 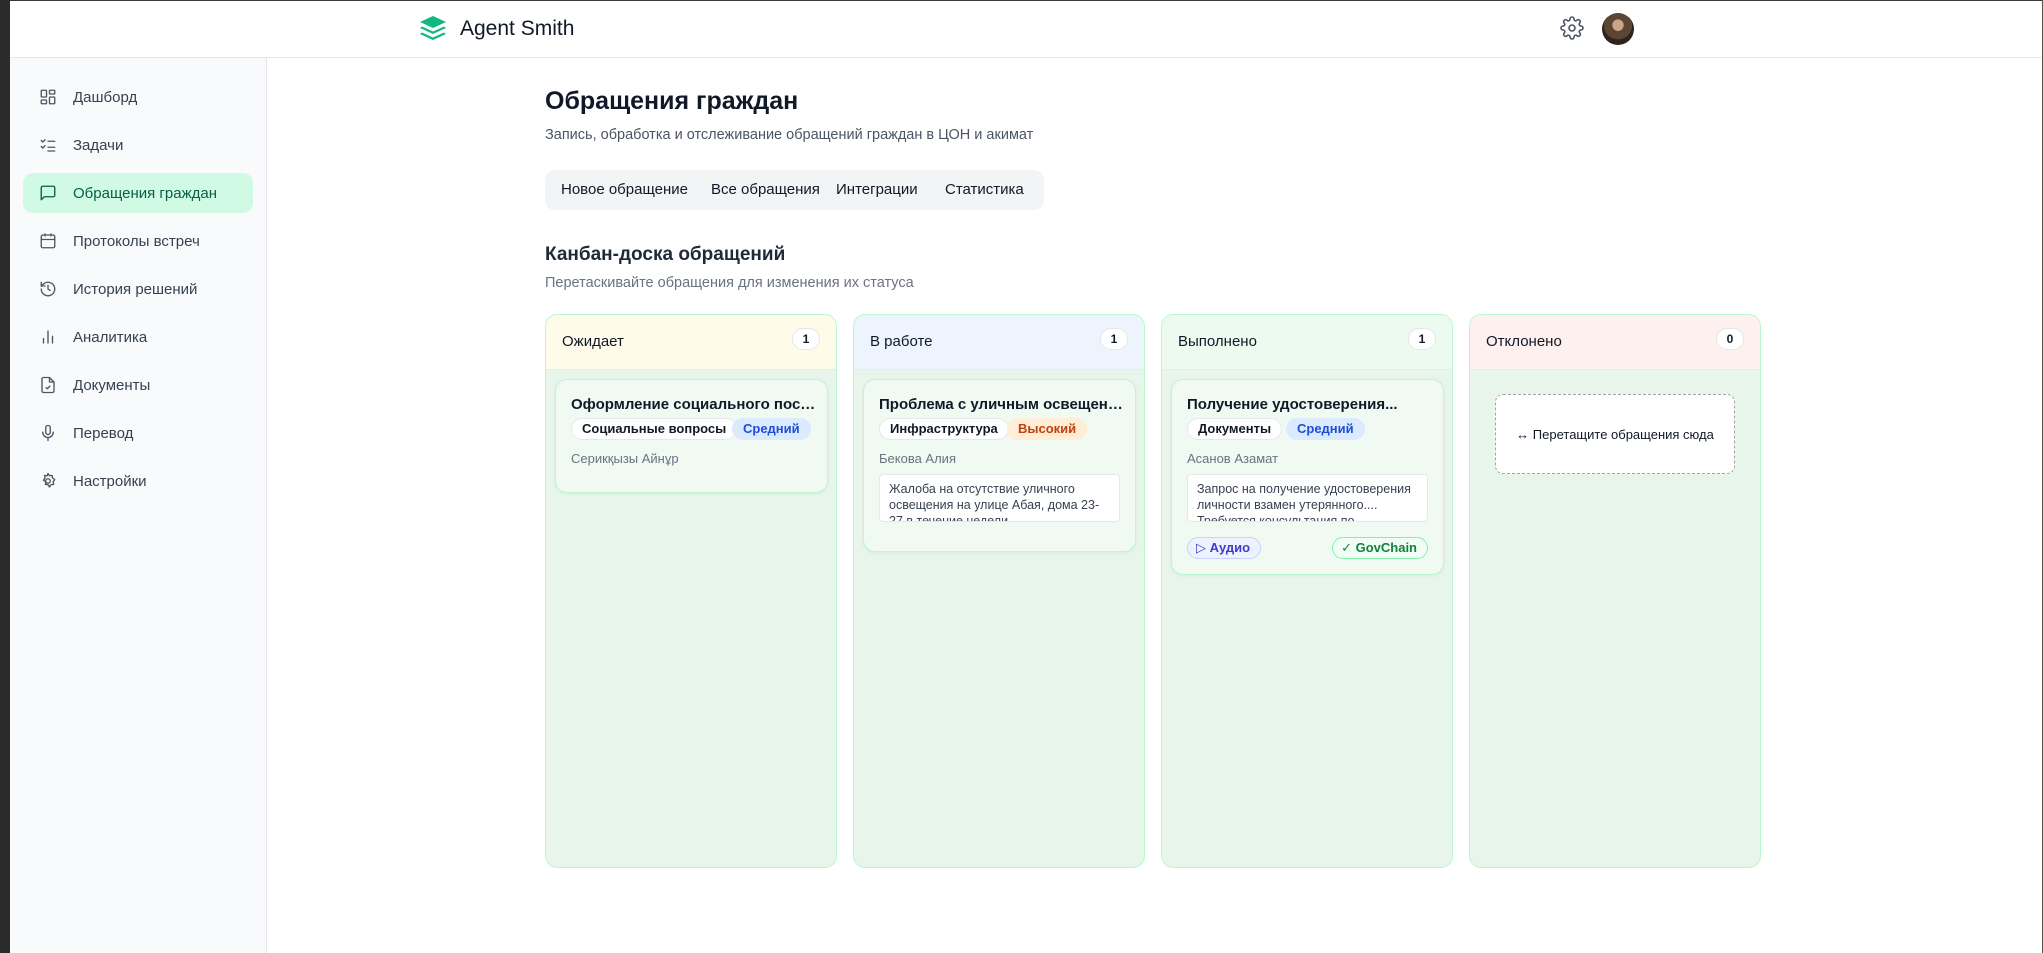 I want to click on sidebar-item-label: Дашборд, so click(x=105, y=97).